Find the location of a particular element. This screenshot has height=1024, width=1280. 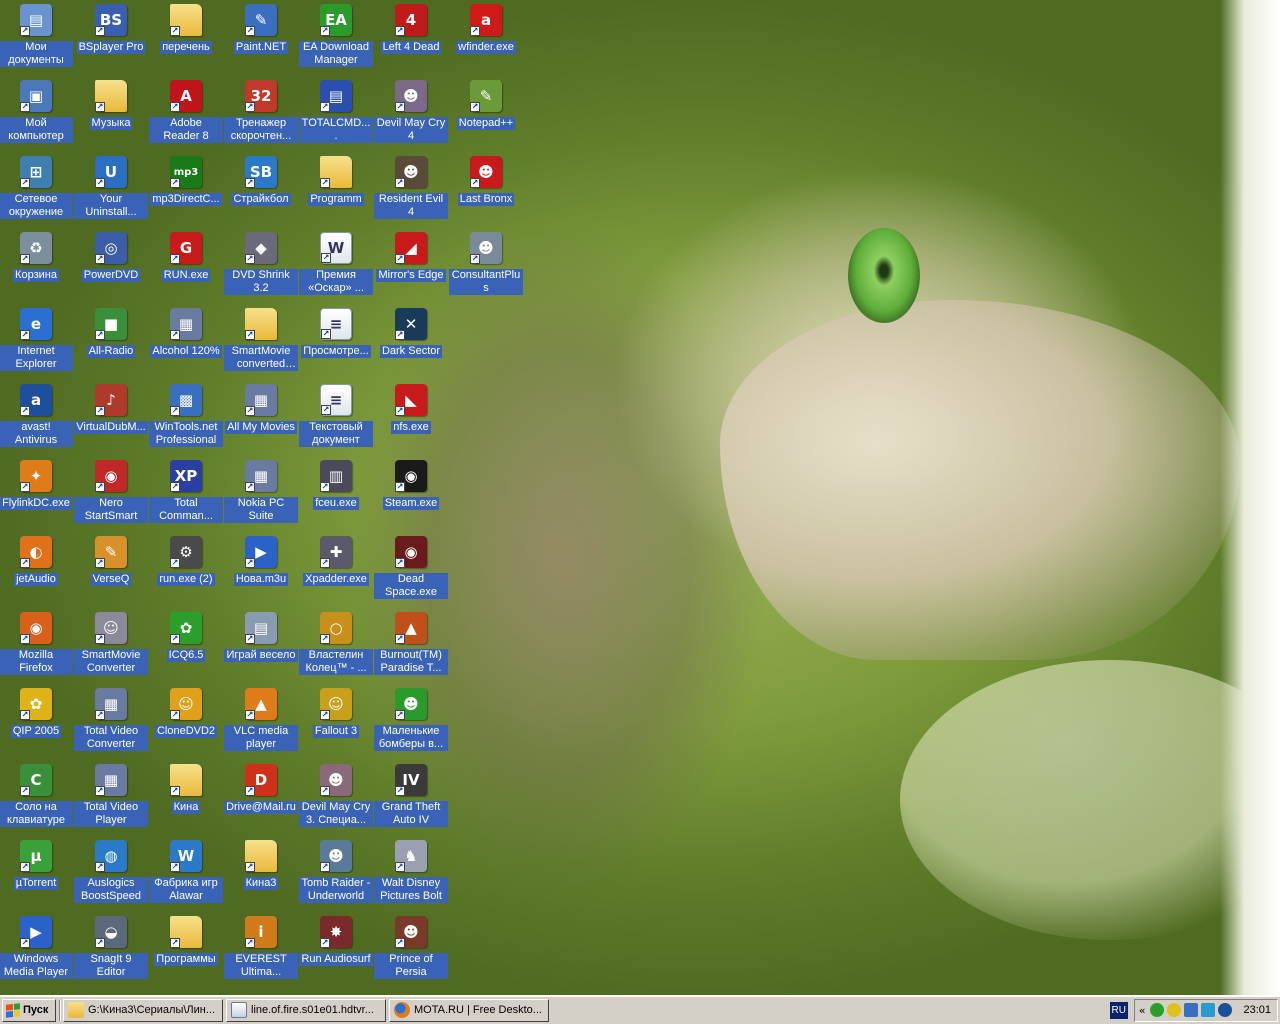

desktop-icon: ◐ ↗ jetAudio is located at coordinates (37, 571).